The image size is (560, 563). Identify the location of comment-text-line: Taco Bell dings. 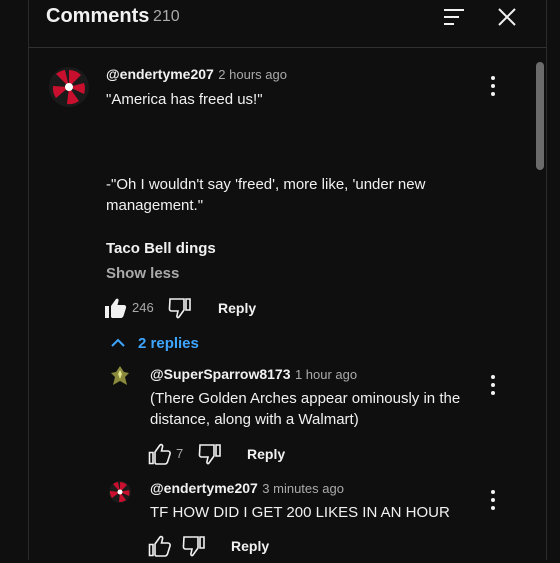
(161, 248).